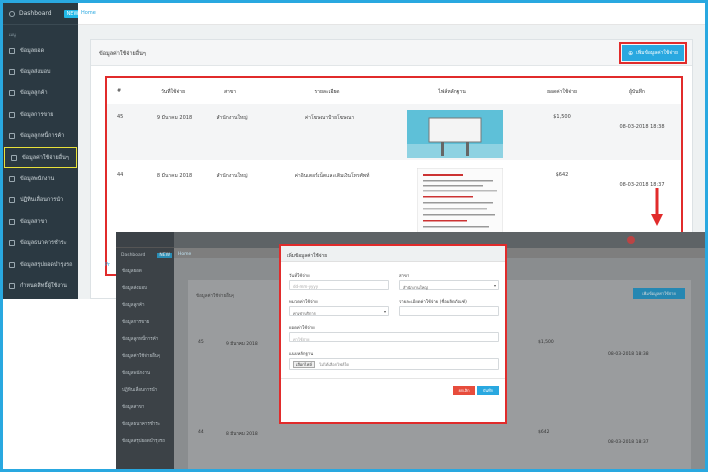 The height and width of the screenshot is (472, 708). I want to click on sidebar-item-label: ข้อมูลยอด, so click(32, 50).